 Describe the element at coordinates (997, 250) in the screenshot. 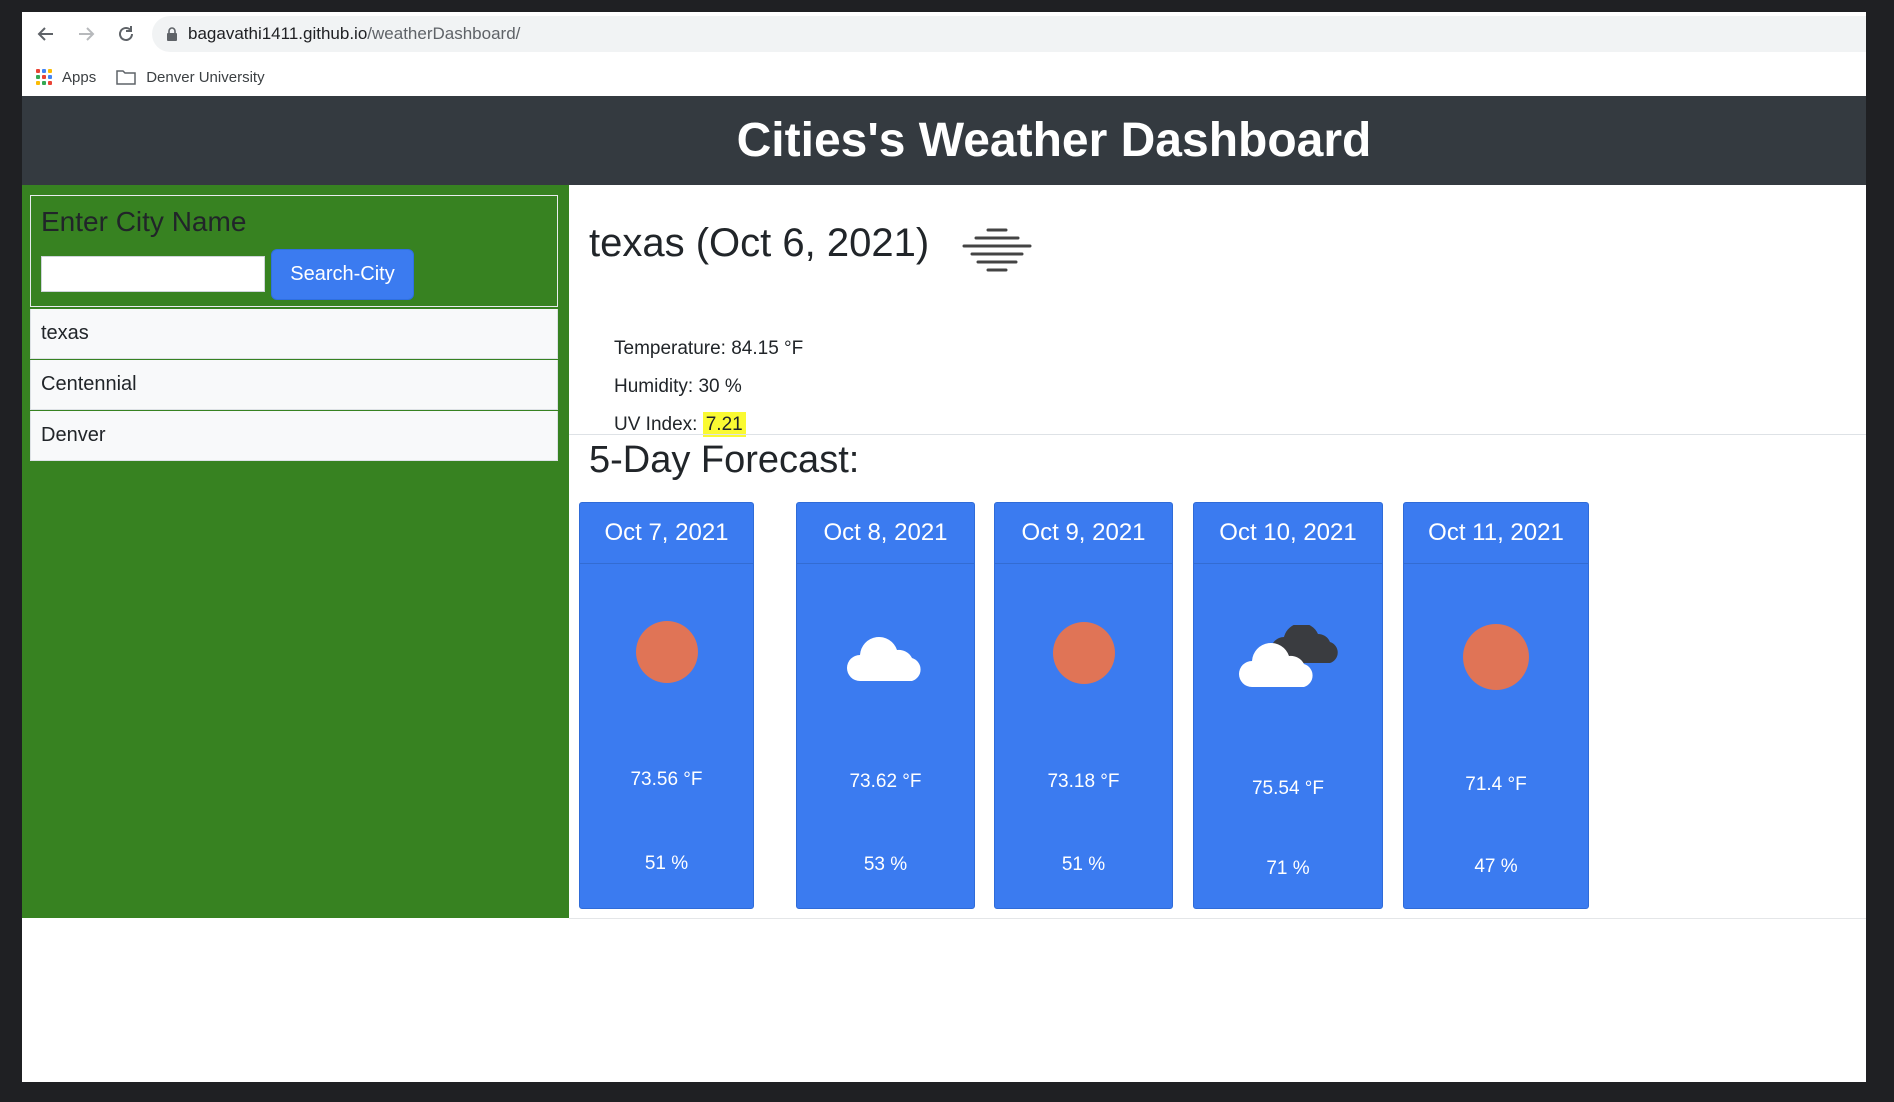

I see `mist-icon` at that location.